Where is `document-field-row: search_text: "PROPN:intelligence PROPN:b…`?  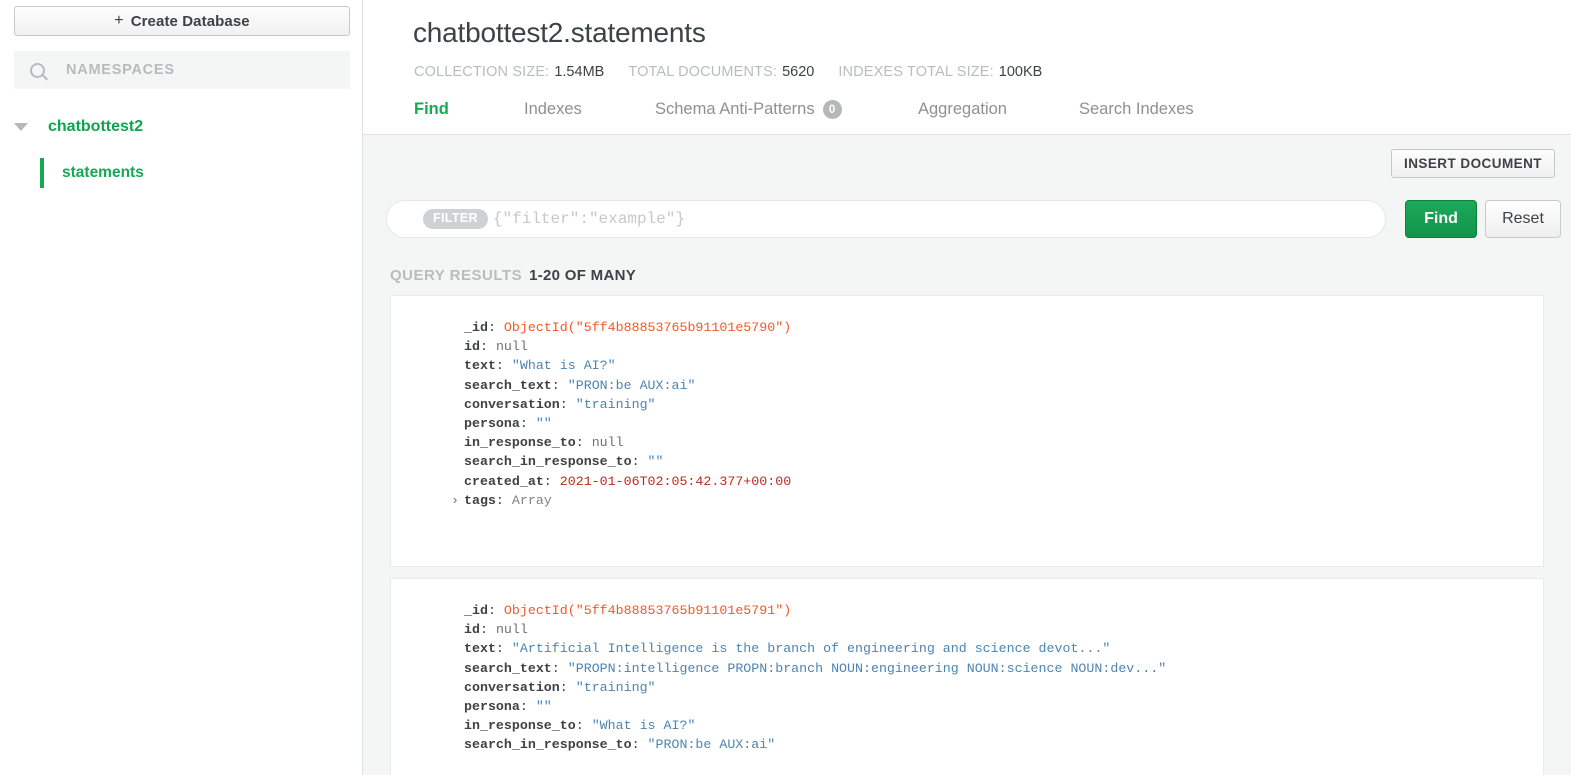 document-field-row: search_text: "PROPN:intelligence PROPN:b… is located at coordinates (1003, 668).